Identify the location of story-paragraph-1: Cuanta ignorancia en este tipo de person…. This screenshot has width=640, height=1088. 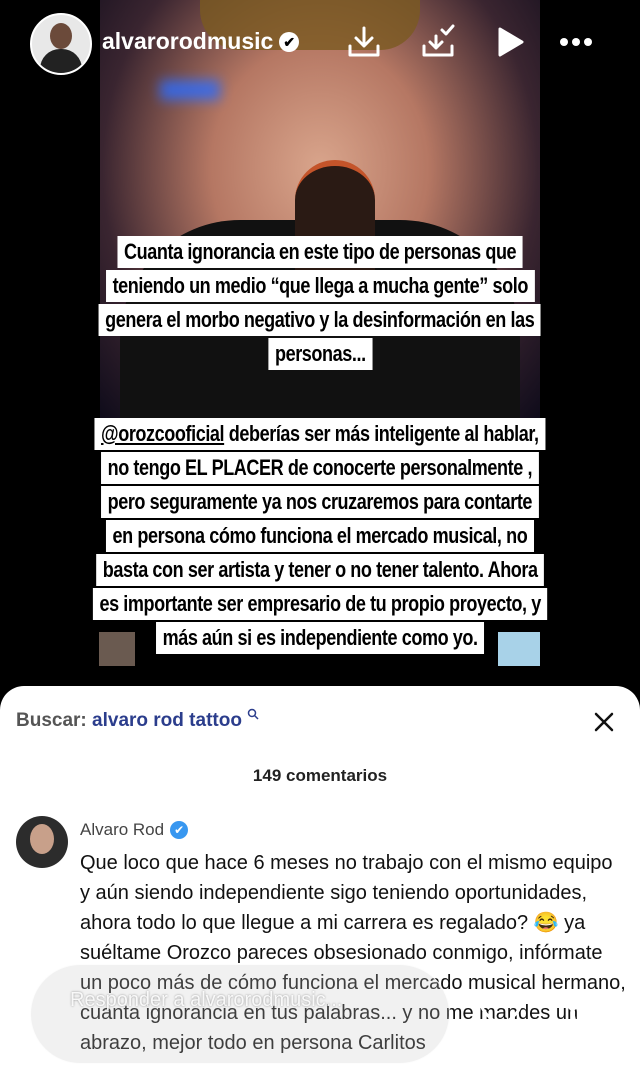
(320, 304).